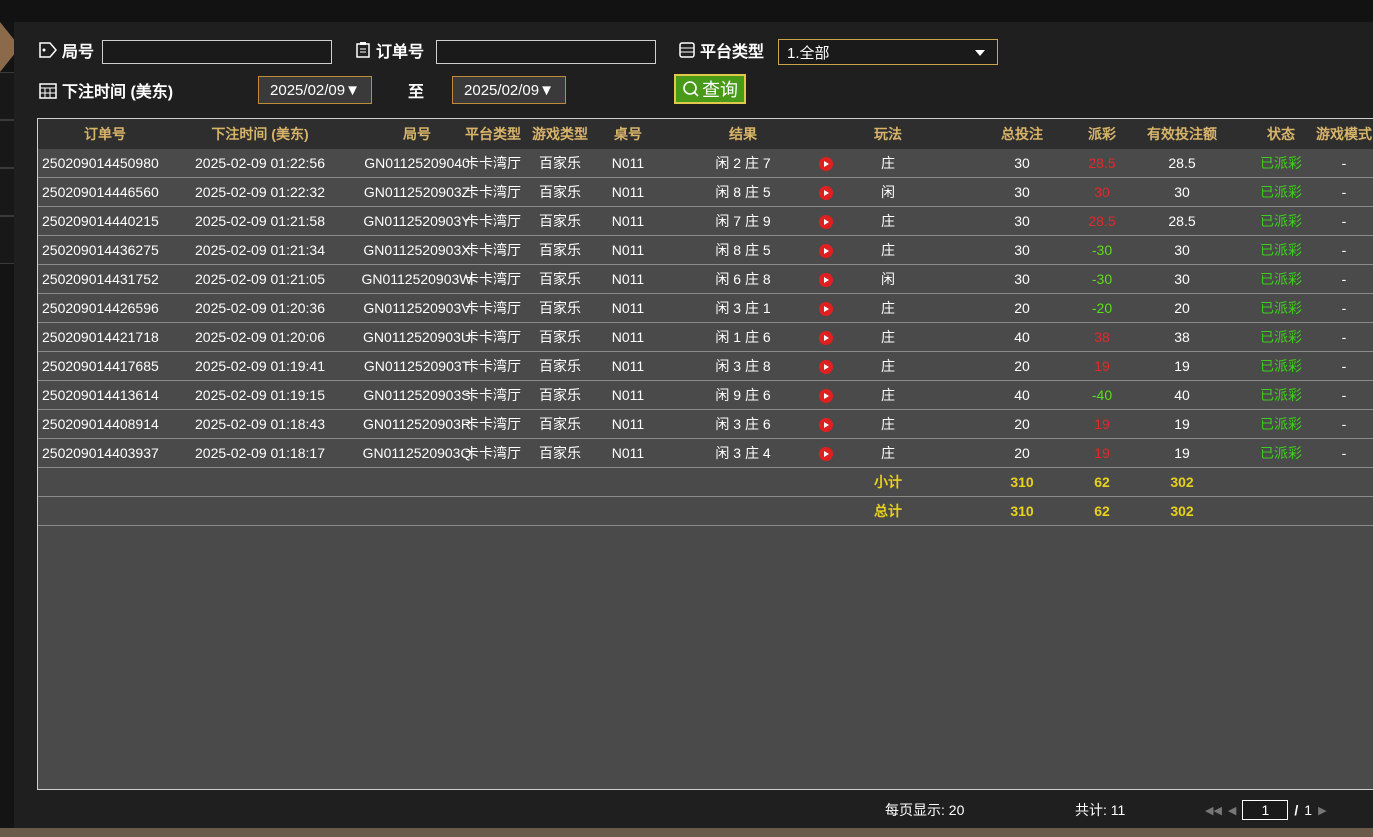  What do you see at coordinates (1182, 482) in the screenshot?
I see `subtotal-valid: 302` at bounding box center [1182, 482].